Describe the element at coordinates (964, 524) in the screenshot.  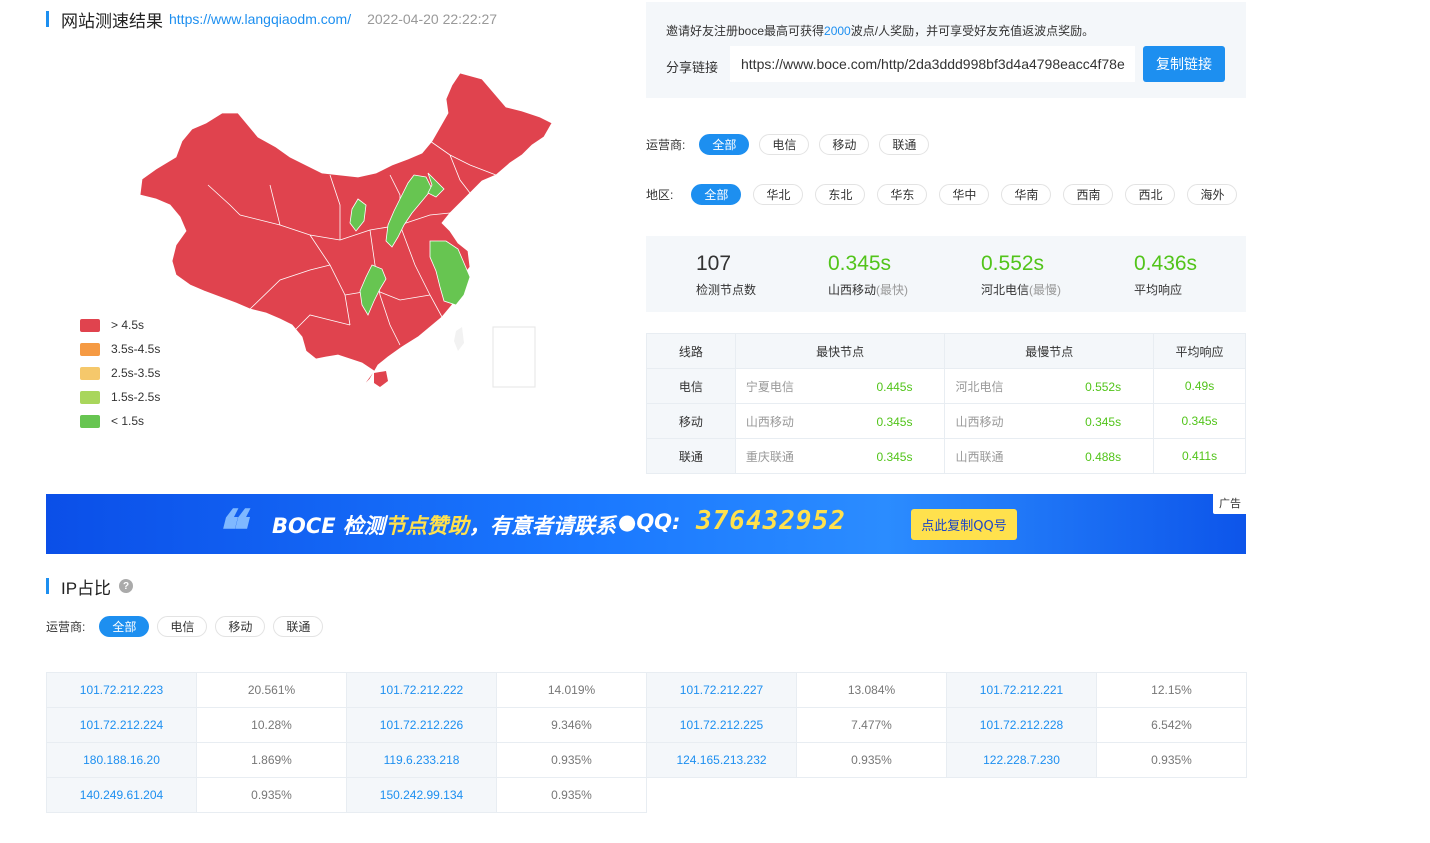
I see `copy-qq-button: 点此复制QQ号` at that location.